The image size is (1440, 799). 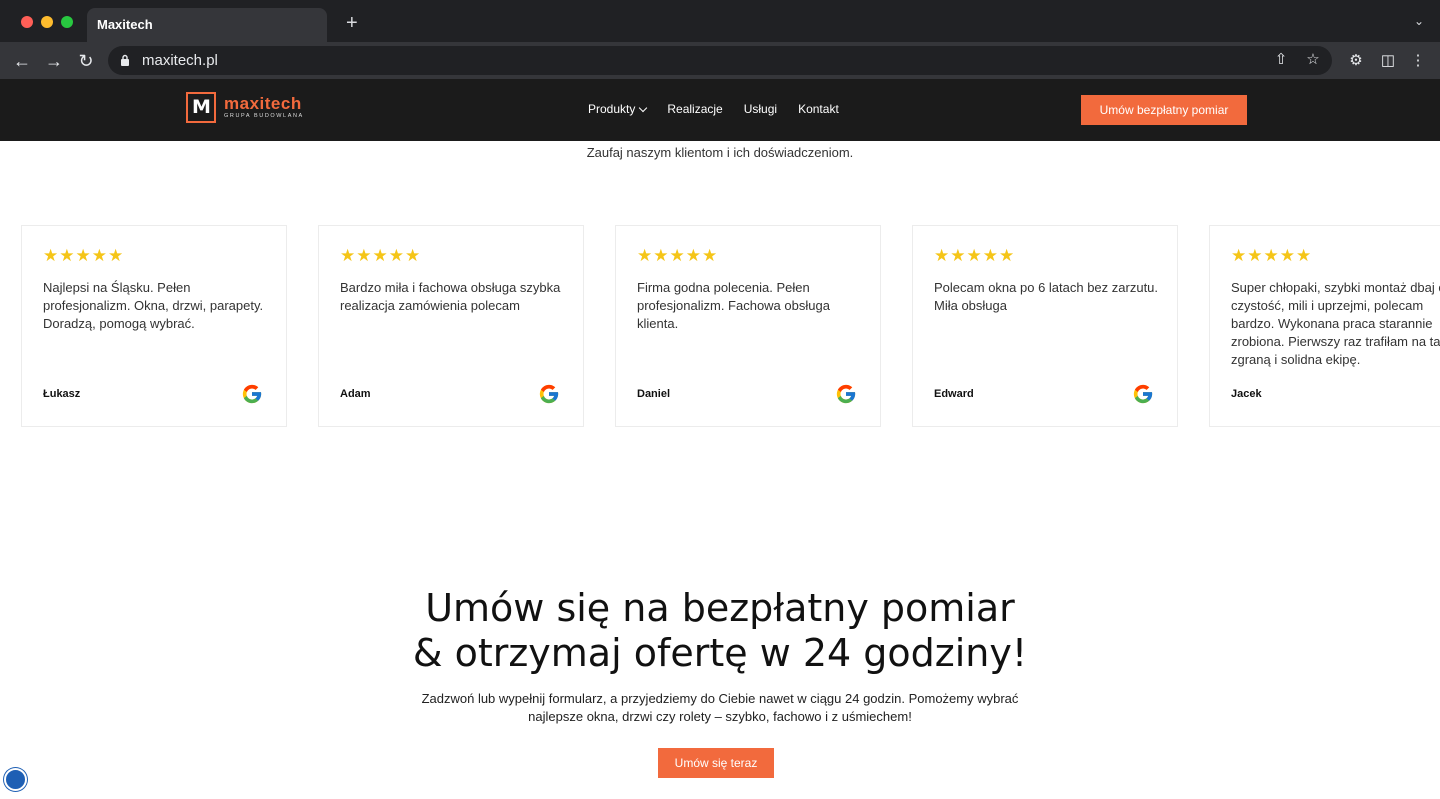 I want to click on tab-search-chevron-icon: ⌄, so click(x=1419, y=21).